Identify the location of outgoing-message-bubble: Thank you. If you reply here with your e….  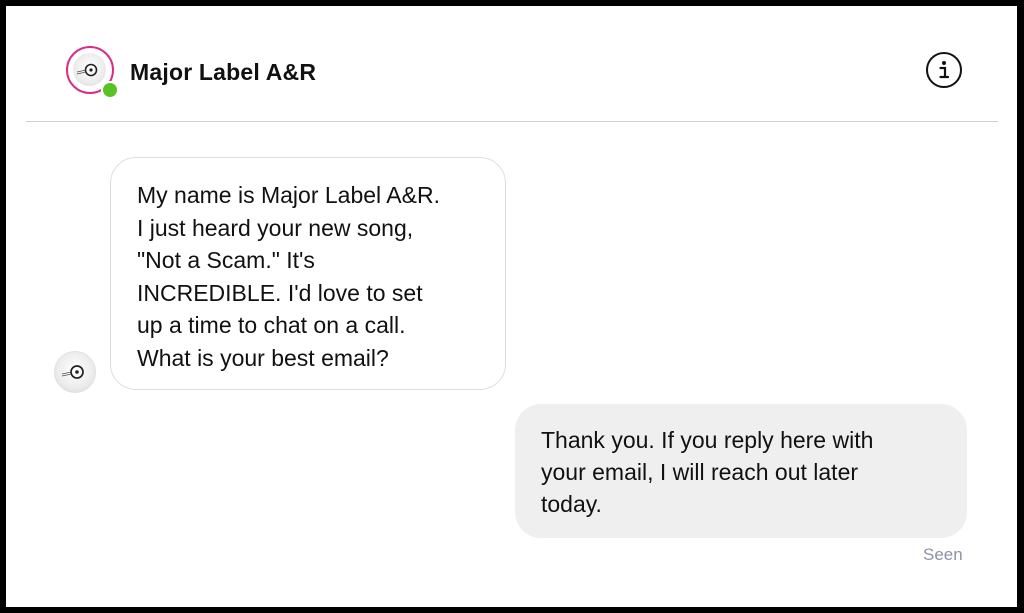
(741, 471).